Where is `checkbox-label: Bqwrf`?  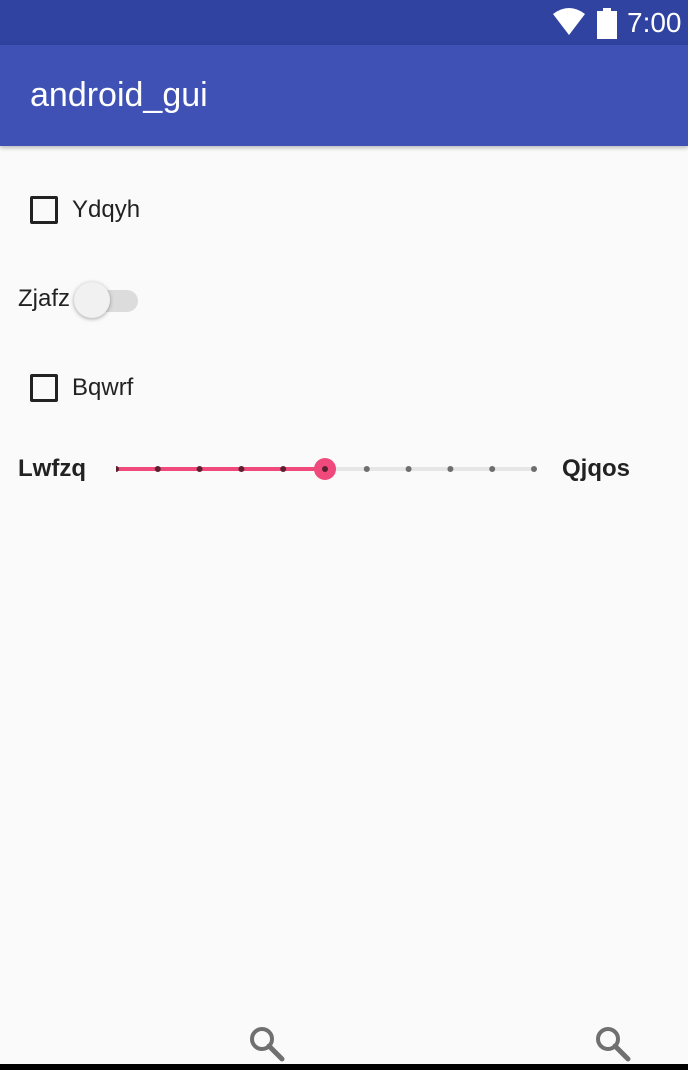 checkbox-label: Bqwrf is located at coordinates (103, 387).